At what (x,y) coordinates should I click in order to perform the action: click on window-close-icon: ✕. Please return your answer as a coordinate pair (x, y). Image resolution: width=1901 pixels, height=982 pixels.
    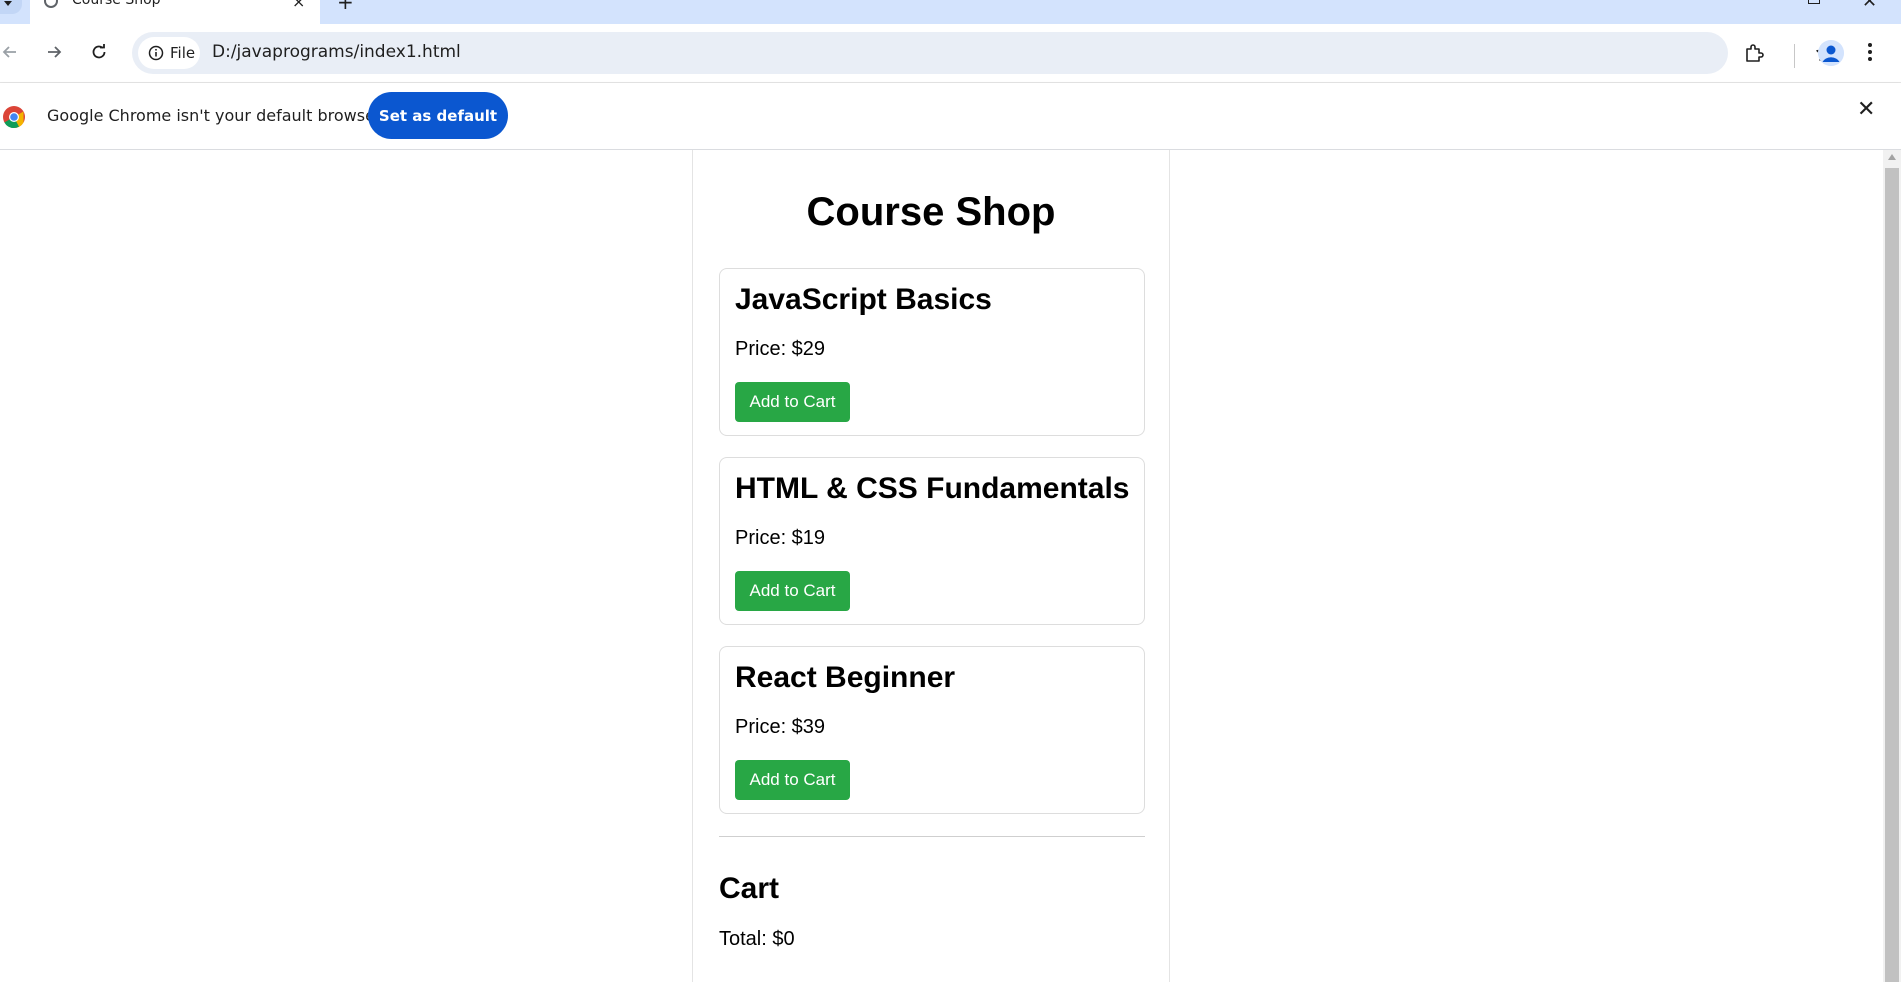
    Looking at the image, I should click on (1869, 6).